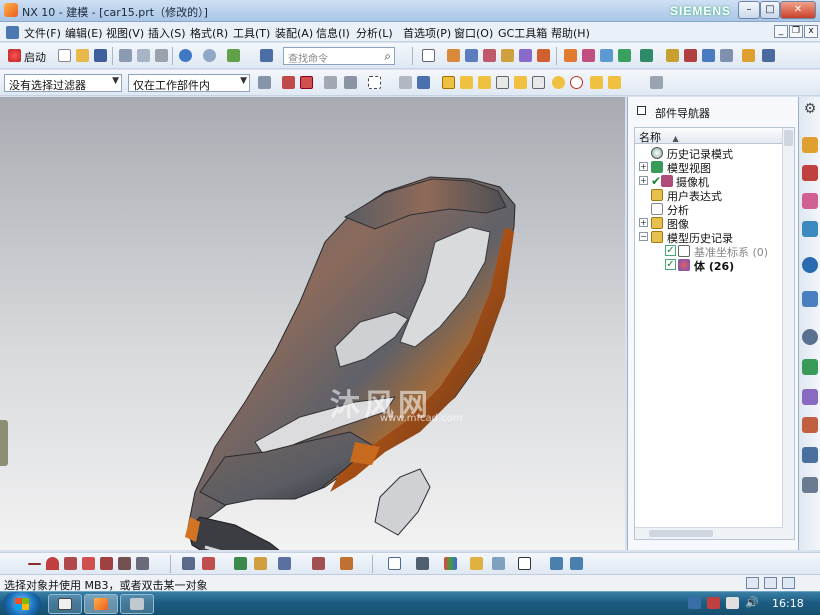 This screenshot has width=820, height=615. Describe the element at coordinates (643, 236) in the screenshot. I see `collapse-icon: −` at that location.